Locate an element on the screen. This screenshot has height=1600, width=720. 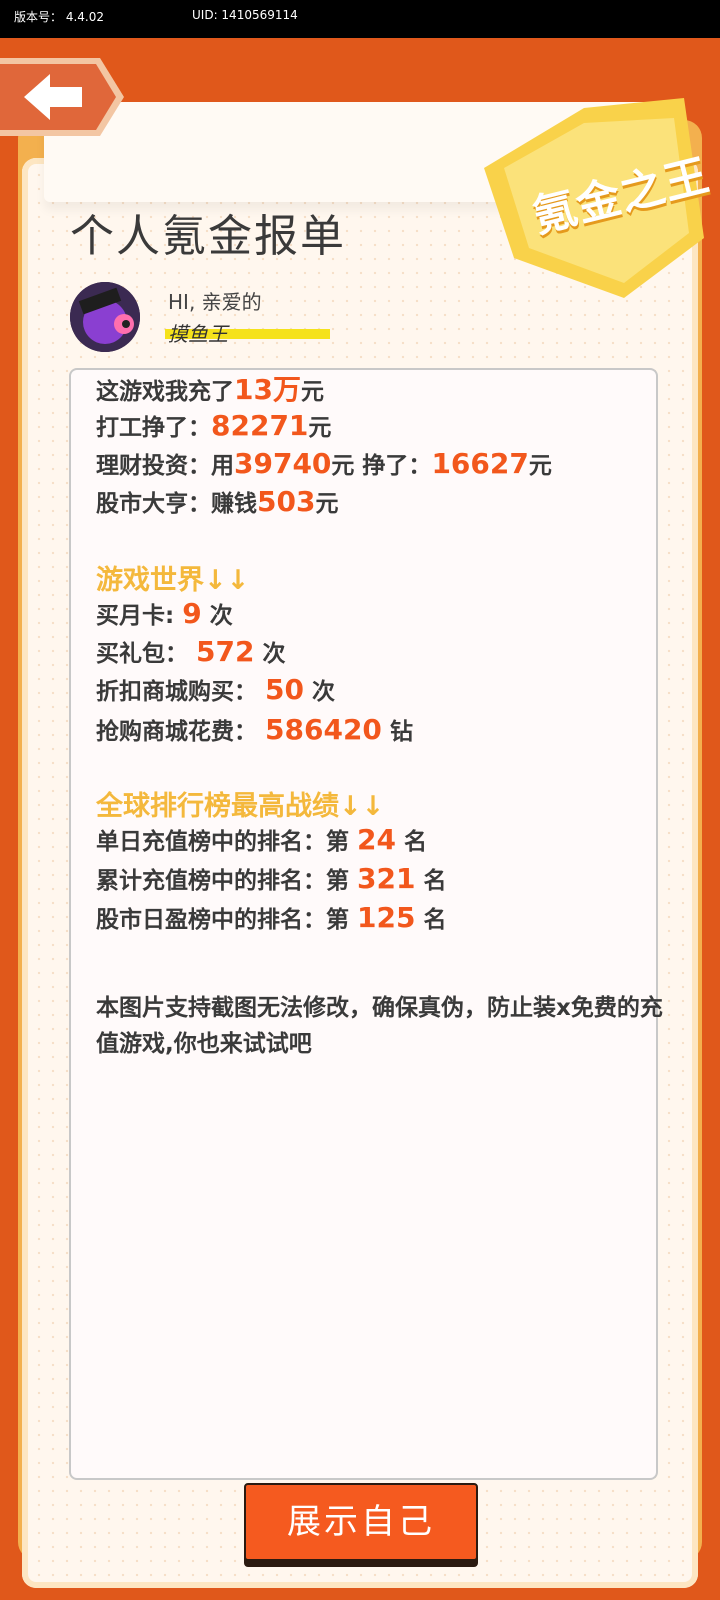
back-arrow-icon is located at coordinates (62, 97).